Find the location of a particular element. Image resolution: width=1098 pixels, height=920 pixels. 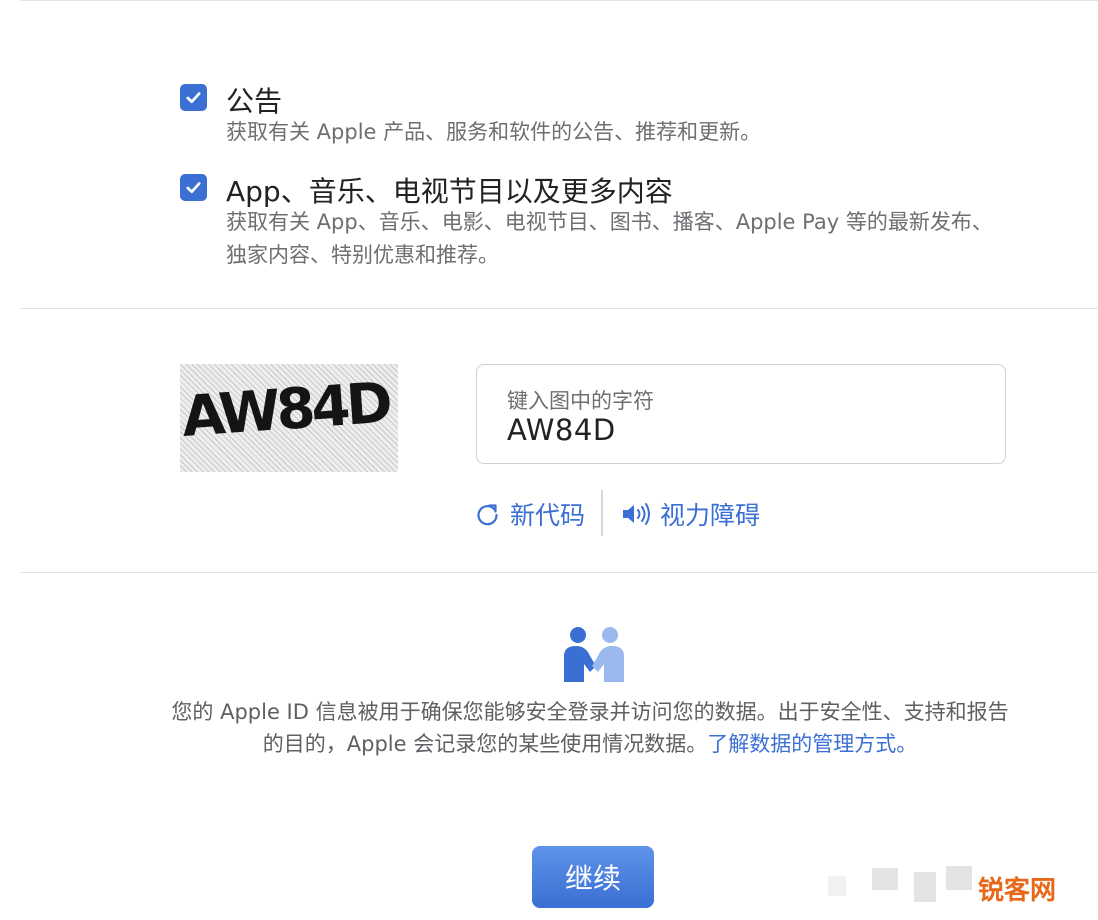

site-watermark: 锐客网 is located at coordinates (963, 887).